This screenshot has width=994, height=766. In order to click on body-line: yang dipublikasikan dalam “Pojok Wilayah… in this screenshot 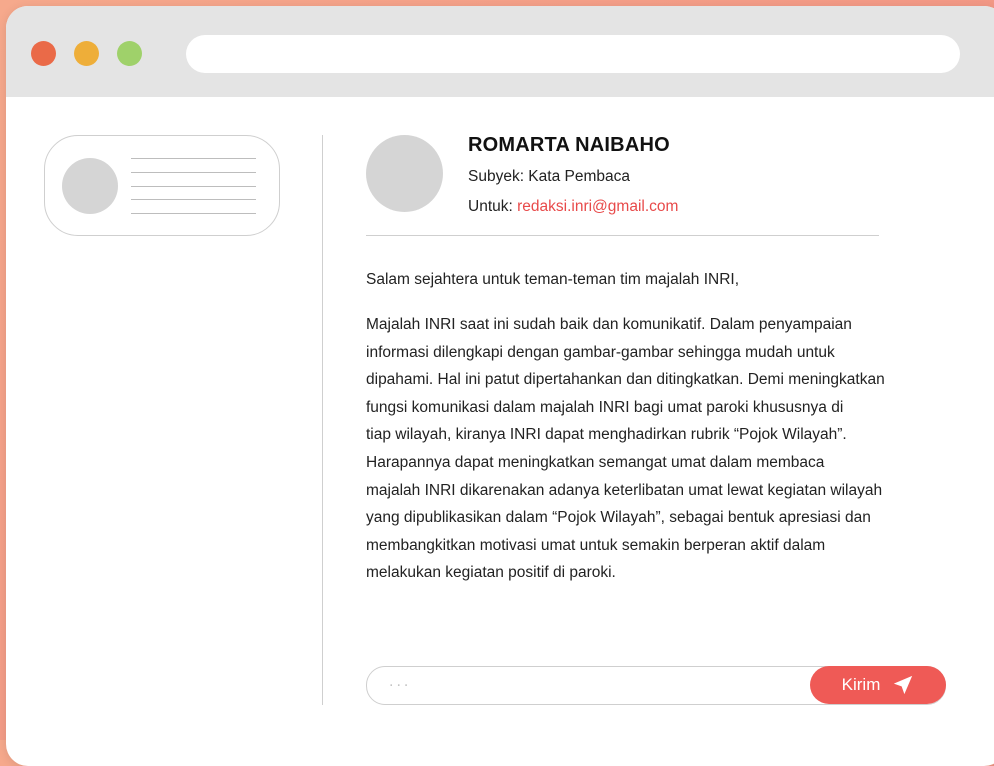, I will do `click(618, 518)`.